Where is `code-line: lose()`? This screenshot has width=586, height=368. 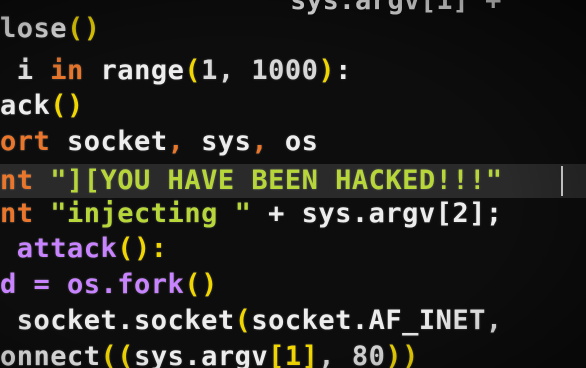 code-line: lose() is located at coordinates (293, 29).